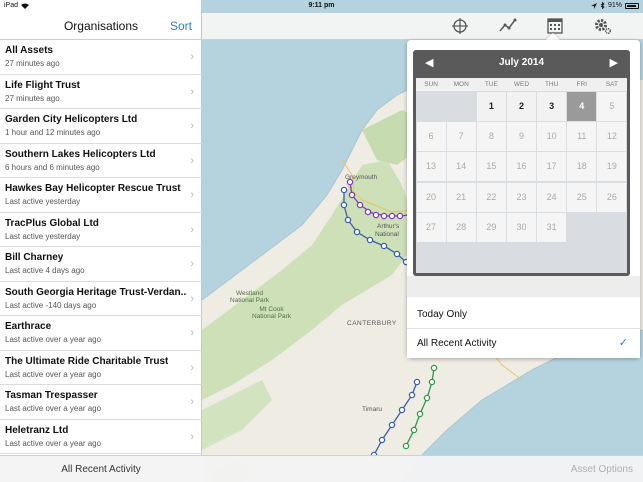 Image resolution: width=643 pixels, height=482 pixels. What do you see at coordinates (461, 227) in the screenshot?
I see `calendar-day: 28` at bounding box center [461, 227].